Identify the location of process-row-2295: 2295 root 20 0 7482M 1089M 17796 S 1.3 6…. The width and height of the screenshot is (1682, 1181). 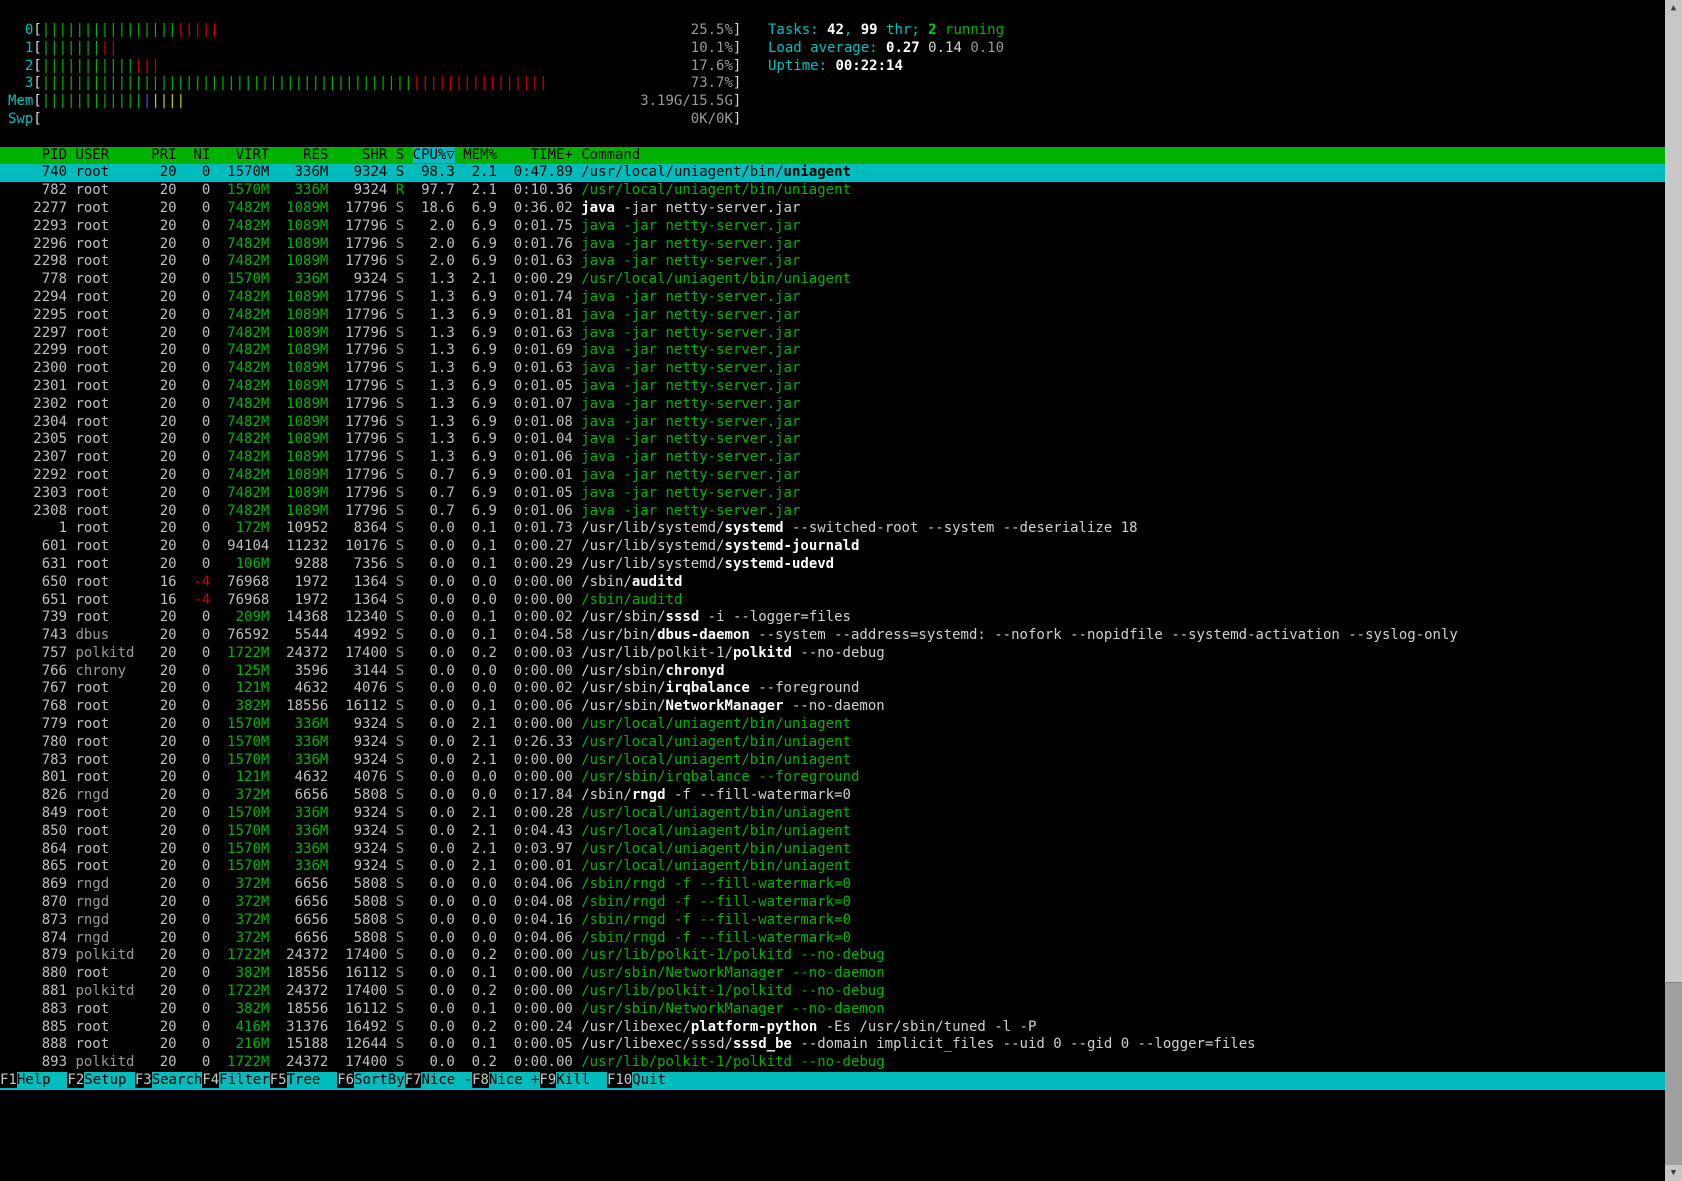
(832, 316).